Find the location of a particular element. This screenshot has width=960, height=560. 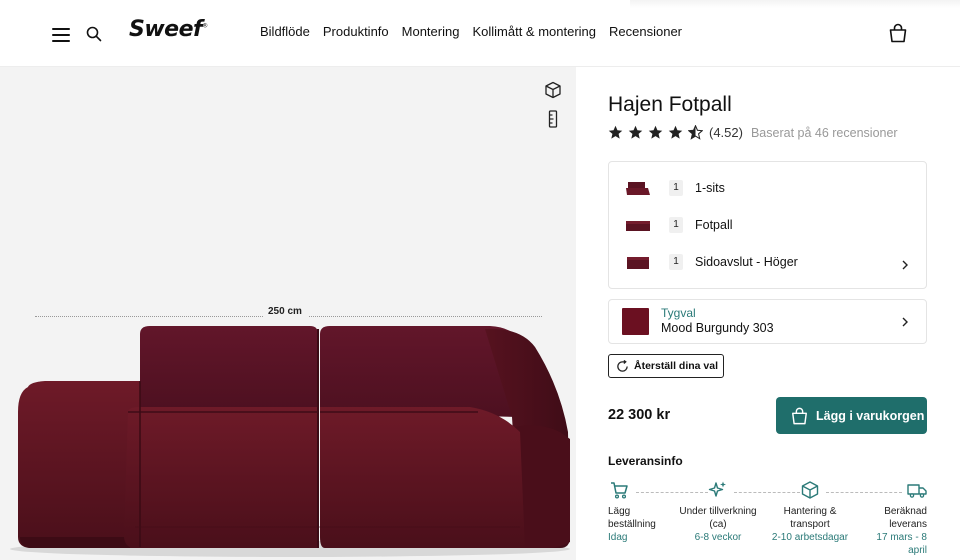

reset-label: Återställ dina val is located at coordinates (676, 366).